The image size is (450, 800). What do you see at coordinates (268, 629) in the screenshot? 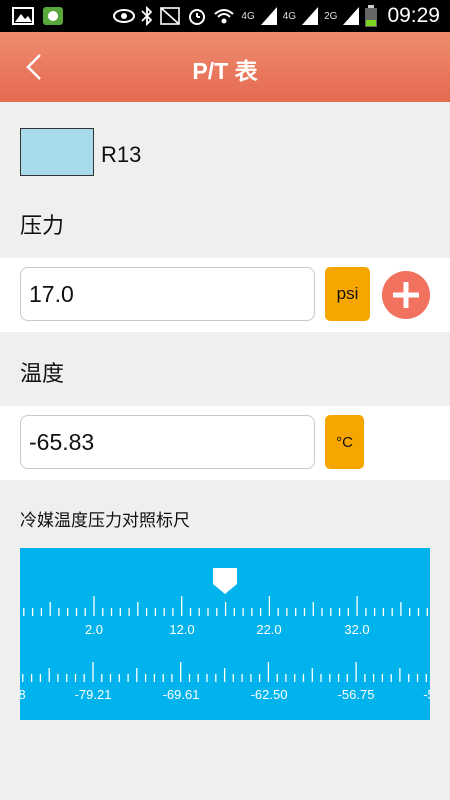
I see `pressure-tick-label: 22.0` at bounding box center [268, 629].